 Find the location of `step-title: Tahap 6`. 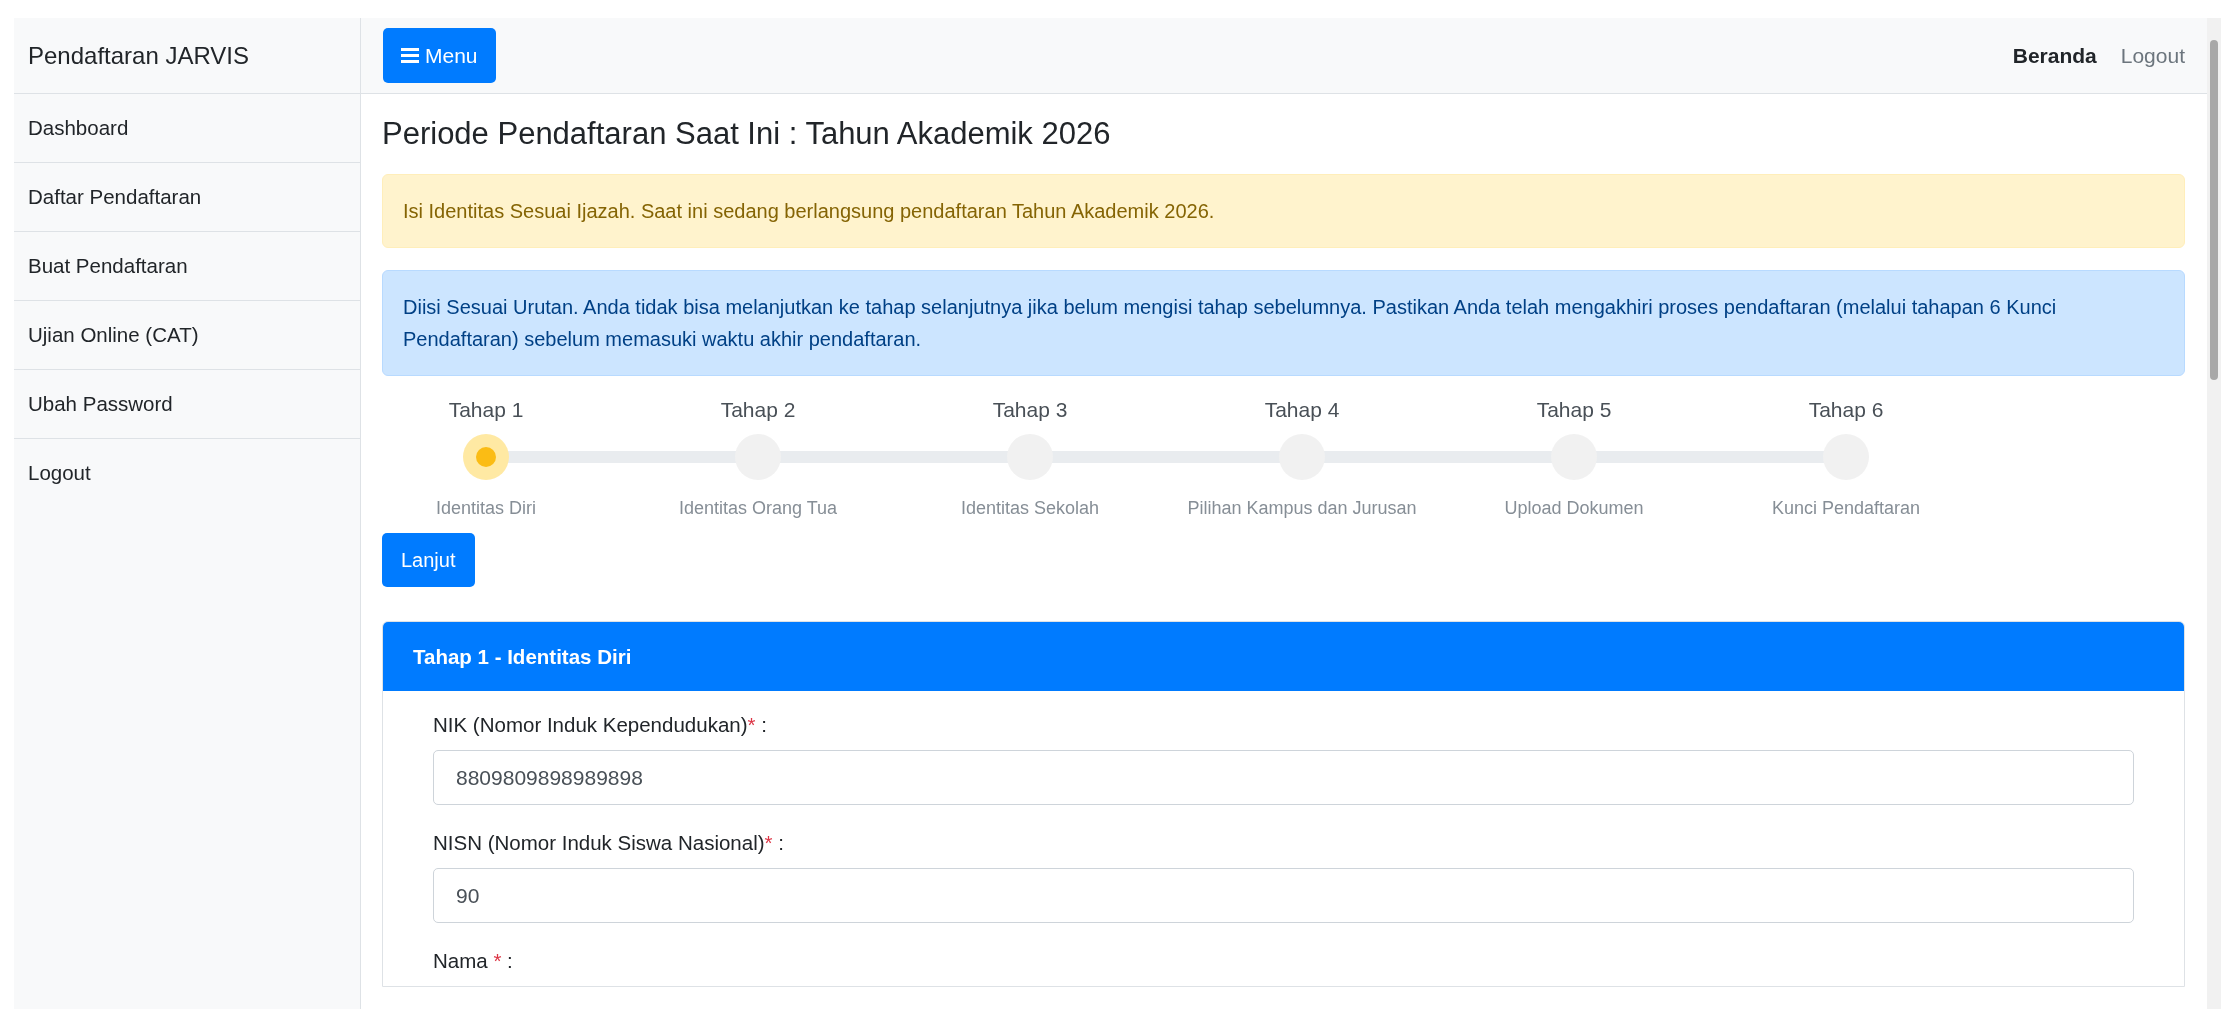

step-title: Tahap 6 is located at coordinates (1846, 410).